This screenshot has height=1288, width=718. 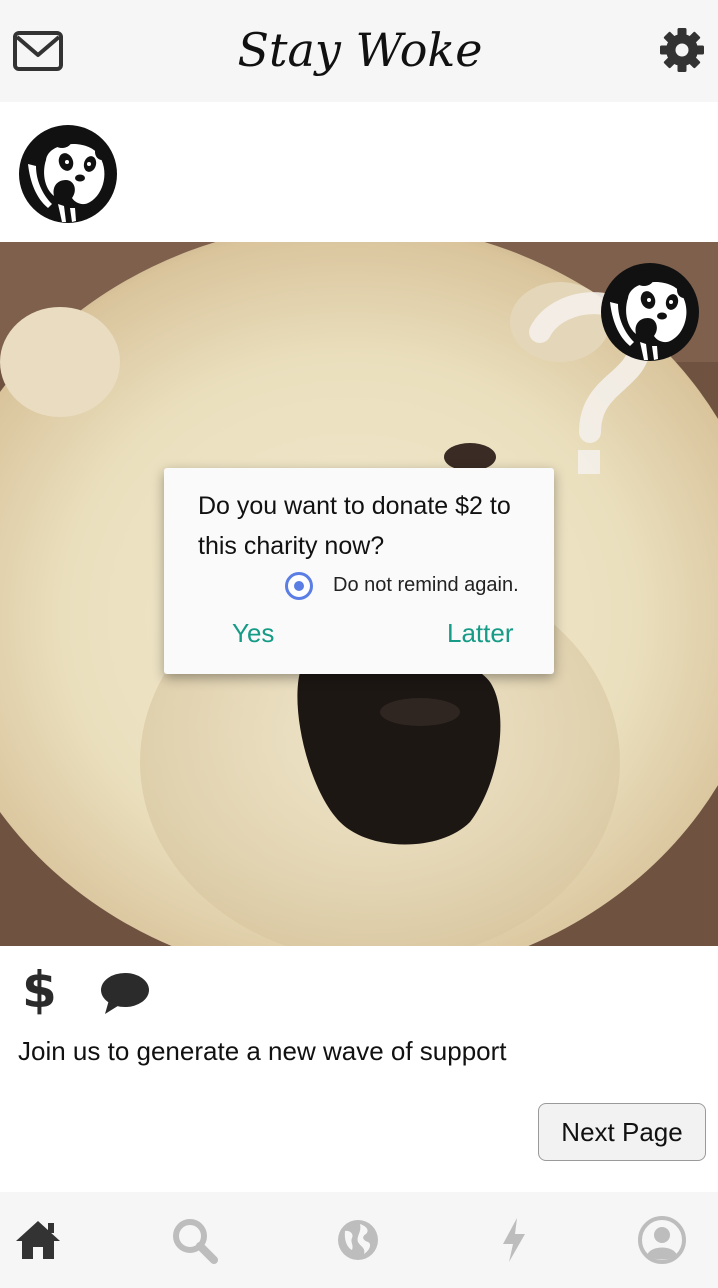 I want to click on gear-icon, so click(x=682, y=50).